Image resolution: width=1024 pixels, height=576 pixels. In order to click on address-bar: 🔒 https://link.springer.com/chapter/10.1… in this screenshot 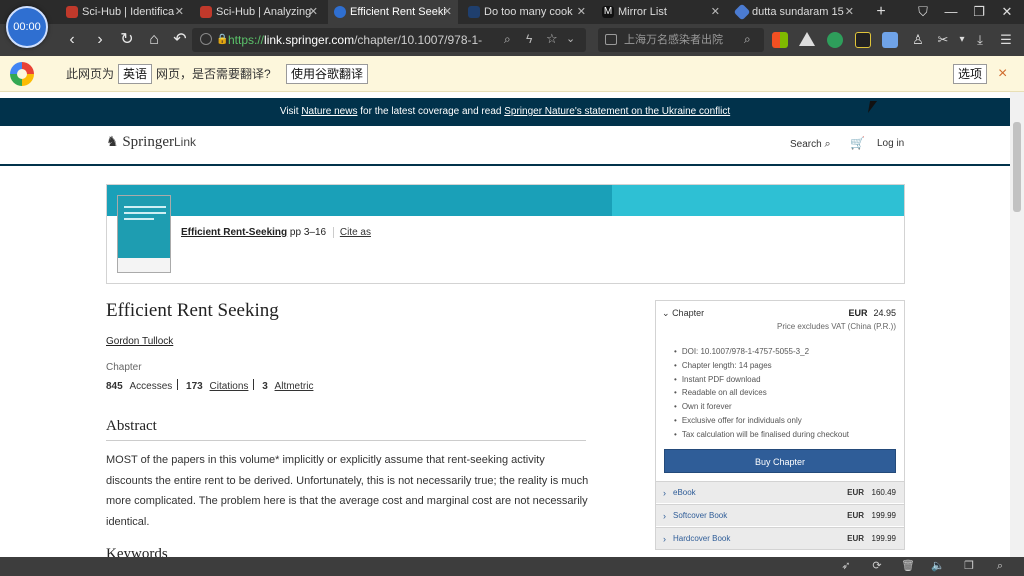, I will do `click(389, 40)`.